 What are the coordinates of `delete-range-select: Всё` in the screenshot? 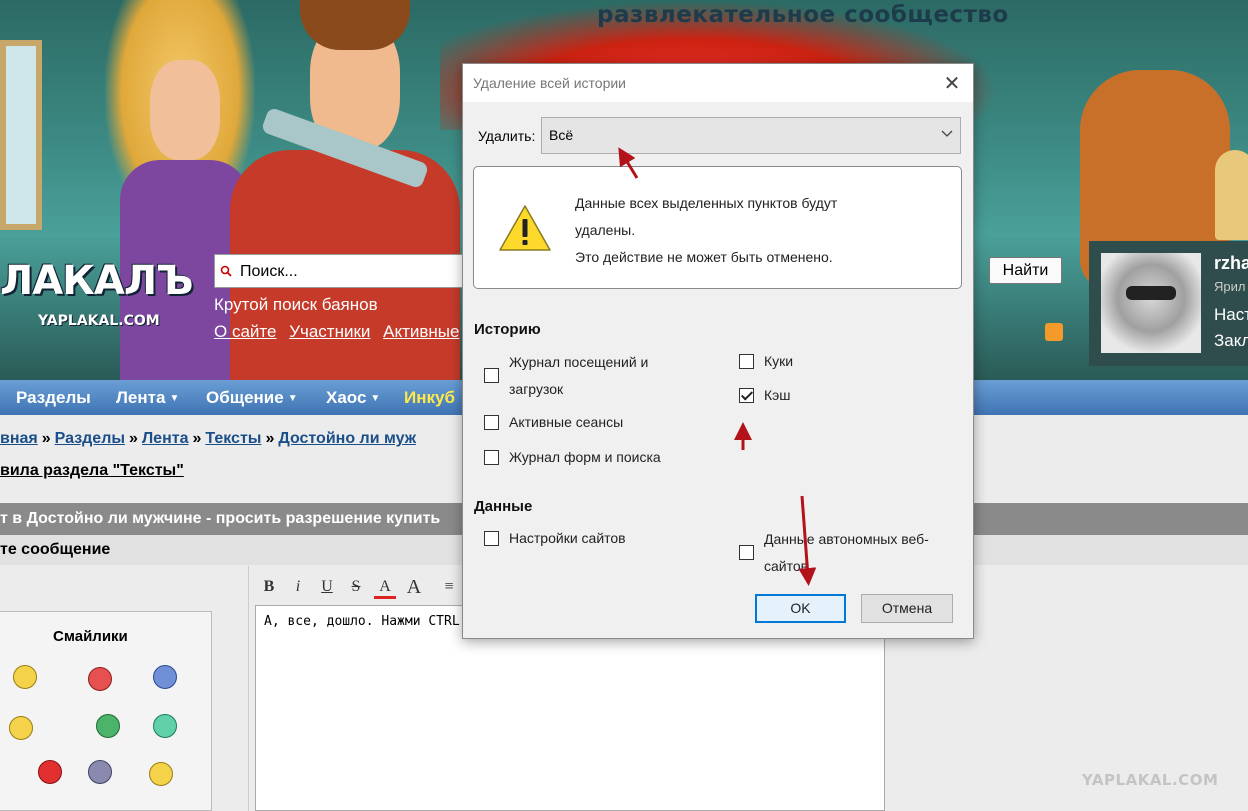 It's located at (751, 135).